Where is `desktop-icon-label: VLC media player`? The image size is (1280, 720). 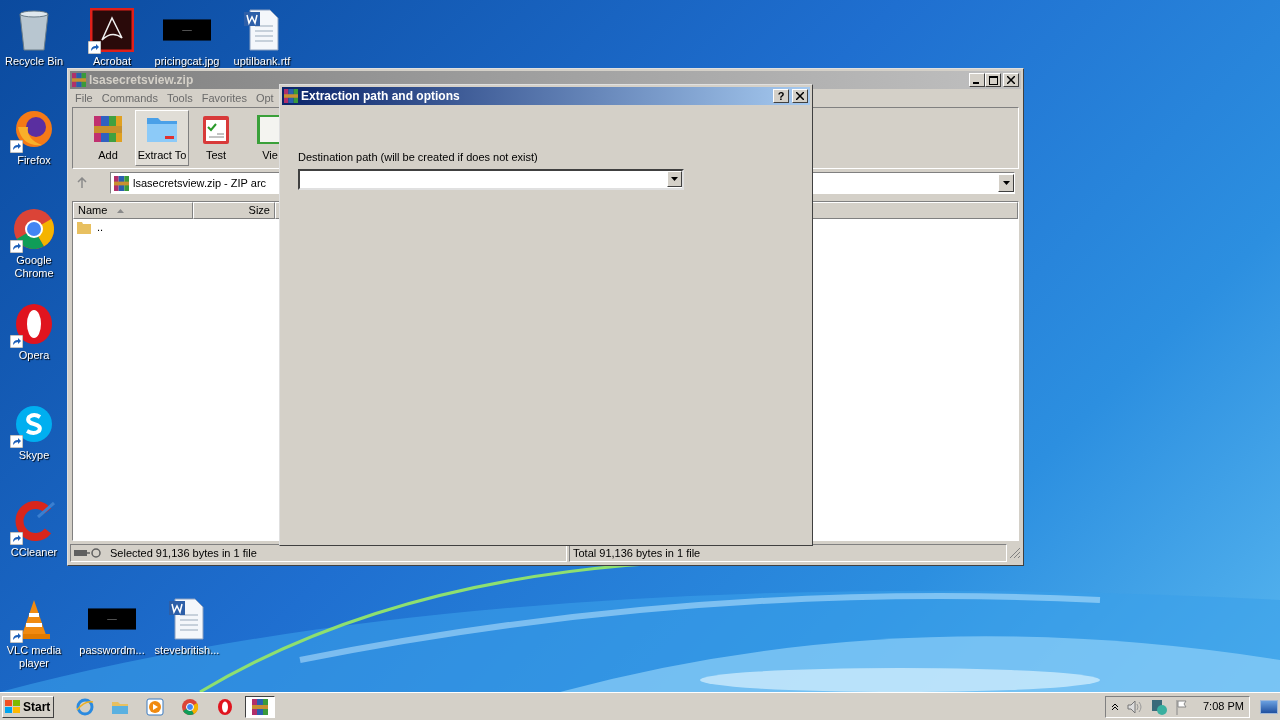
desktop-icon-label: VLC media player is located at coordinates (34, 657).